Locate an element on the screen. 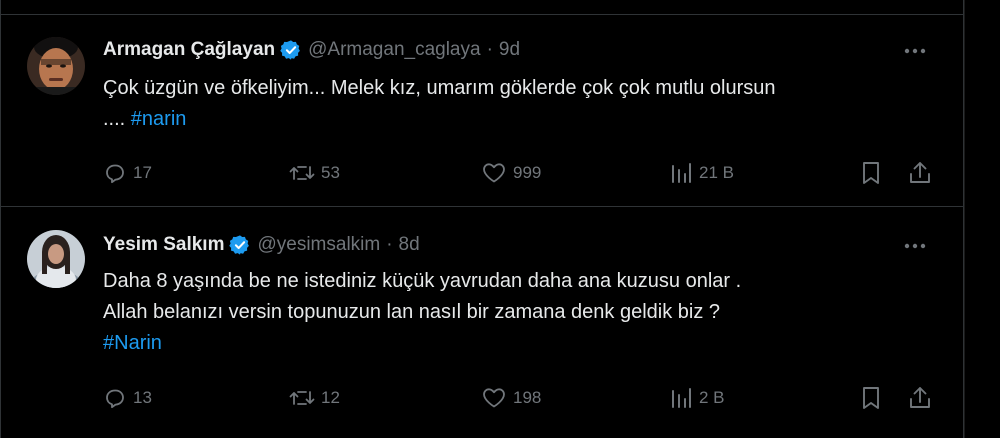  like-button: 999 is located at coordinates (511, 173).